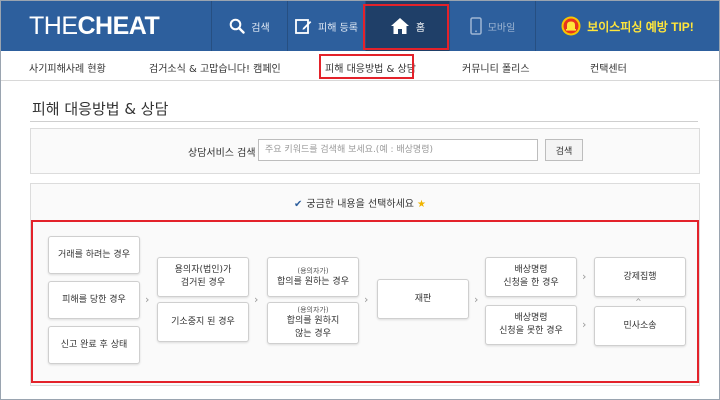  I want to click on step-victimized: 피해를 당한 경우, so click(94, 300).